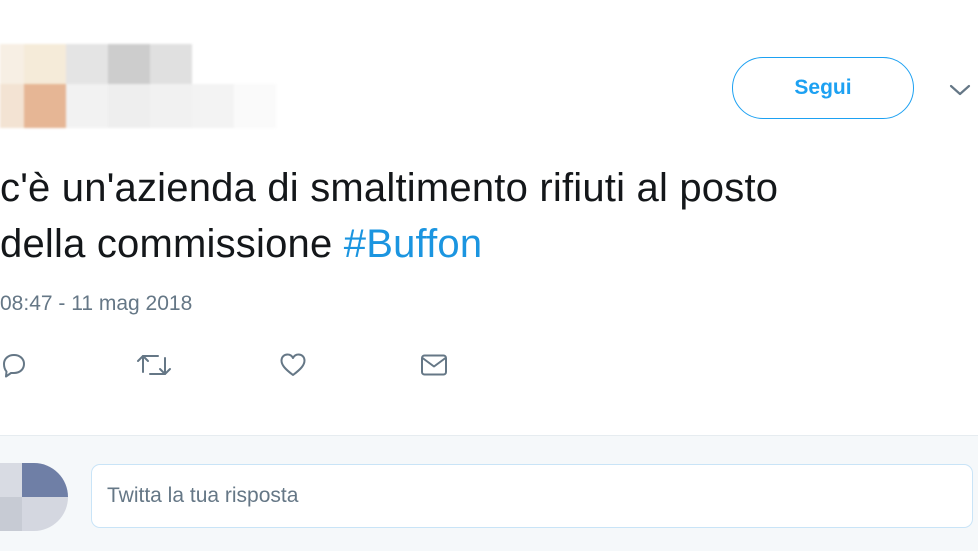 The width and height of the screenshot is (978, 551). I want to click on direct-message-button, so click(434, 367).